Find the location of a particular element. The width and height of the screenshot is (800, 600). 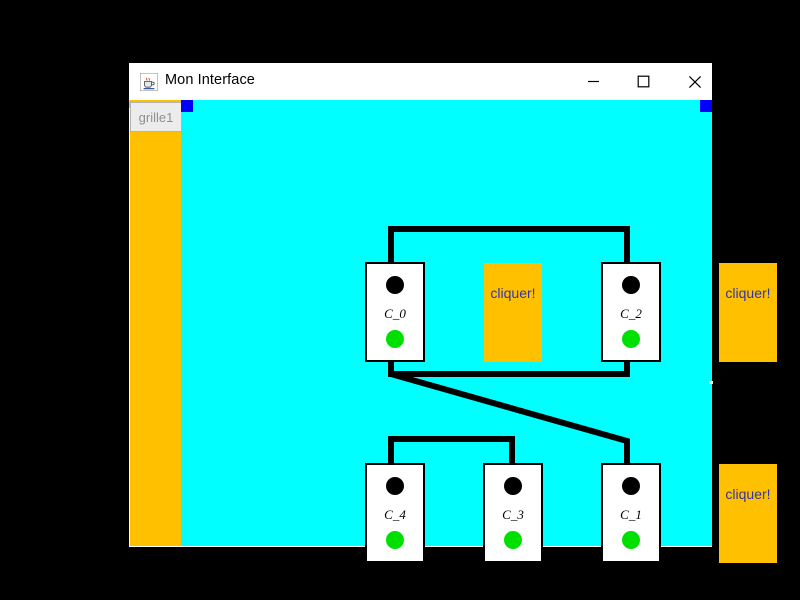

cliquer-button-2: cliquer! is located at coordinates (748, 312).